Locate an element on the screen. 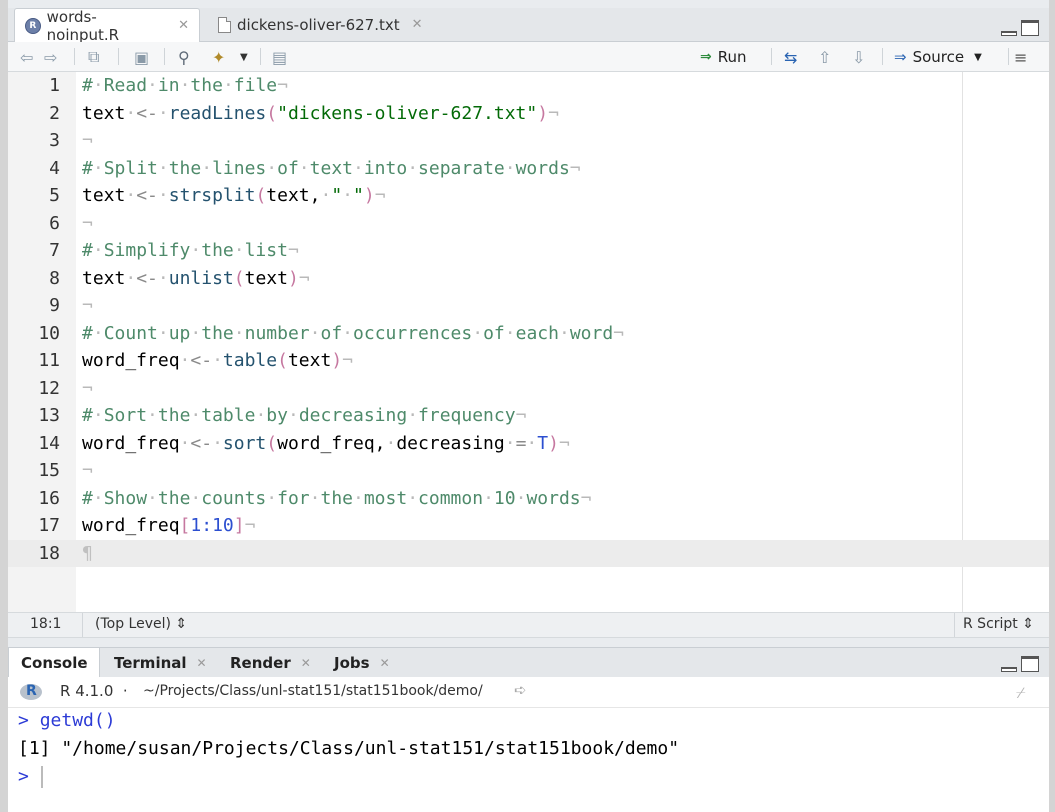 The height and width of the screenshot is (812, 1055). line-number: 7 is located at coordinates (54, 250).